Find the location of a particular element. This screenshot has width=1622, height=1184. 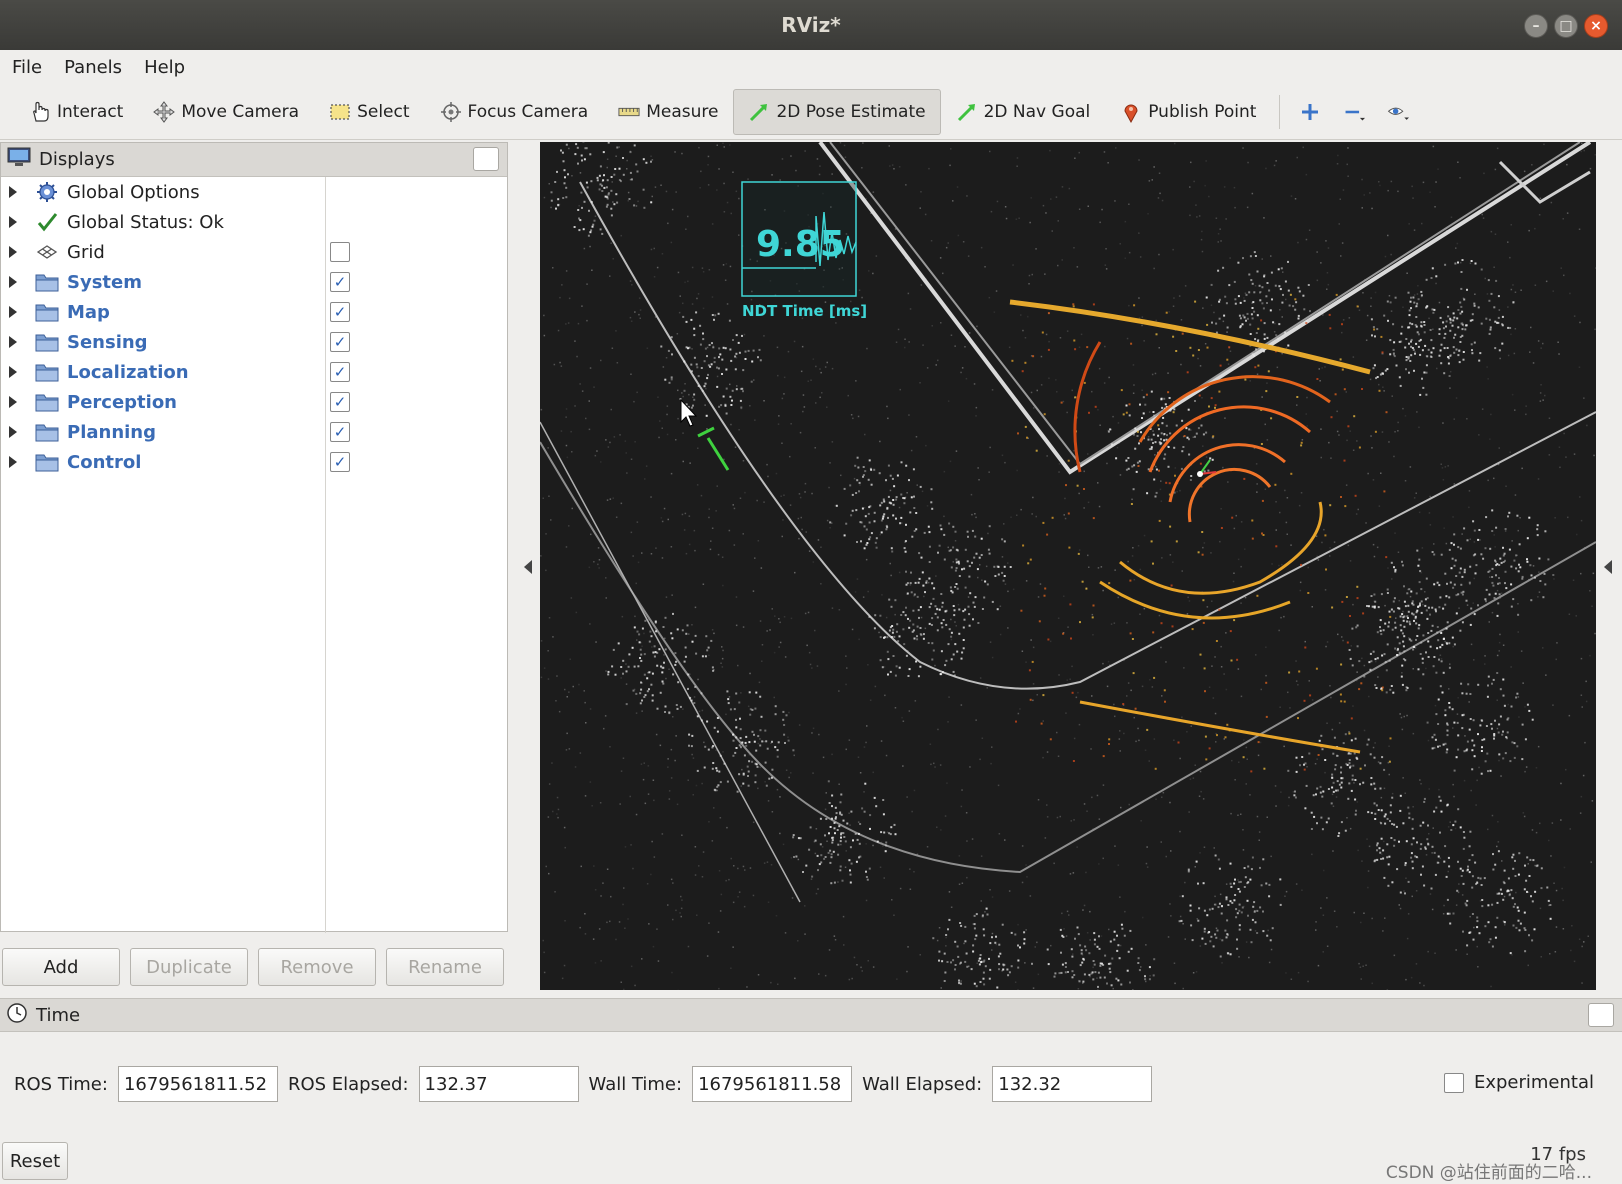

window-controls: – □ × is located at coordinates (1566, 26).